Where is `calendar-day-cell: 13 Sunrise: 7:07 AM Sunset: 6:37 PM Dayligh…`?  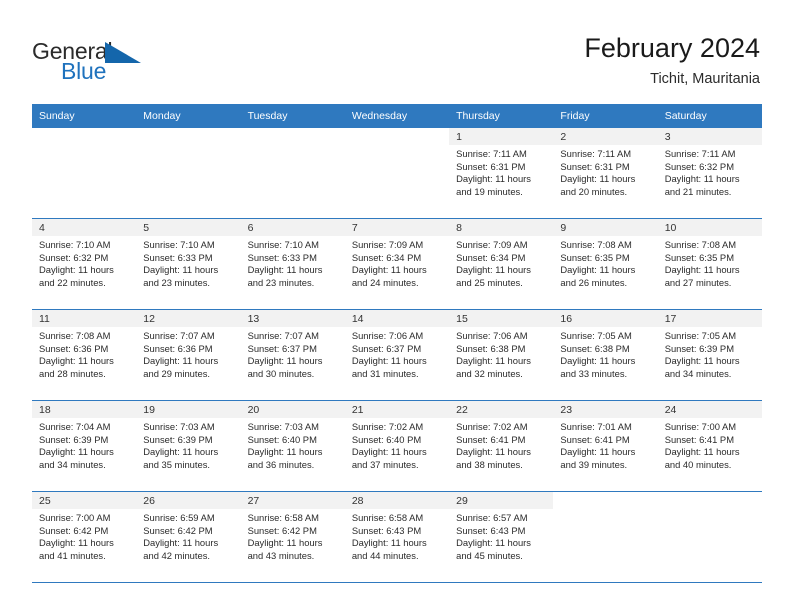
calendar-day-cell: 13 Sunrise: 7:07 AM Sunset: 6:37 PM Dayligh… is located at coordinates (292, 355).